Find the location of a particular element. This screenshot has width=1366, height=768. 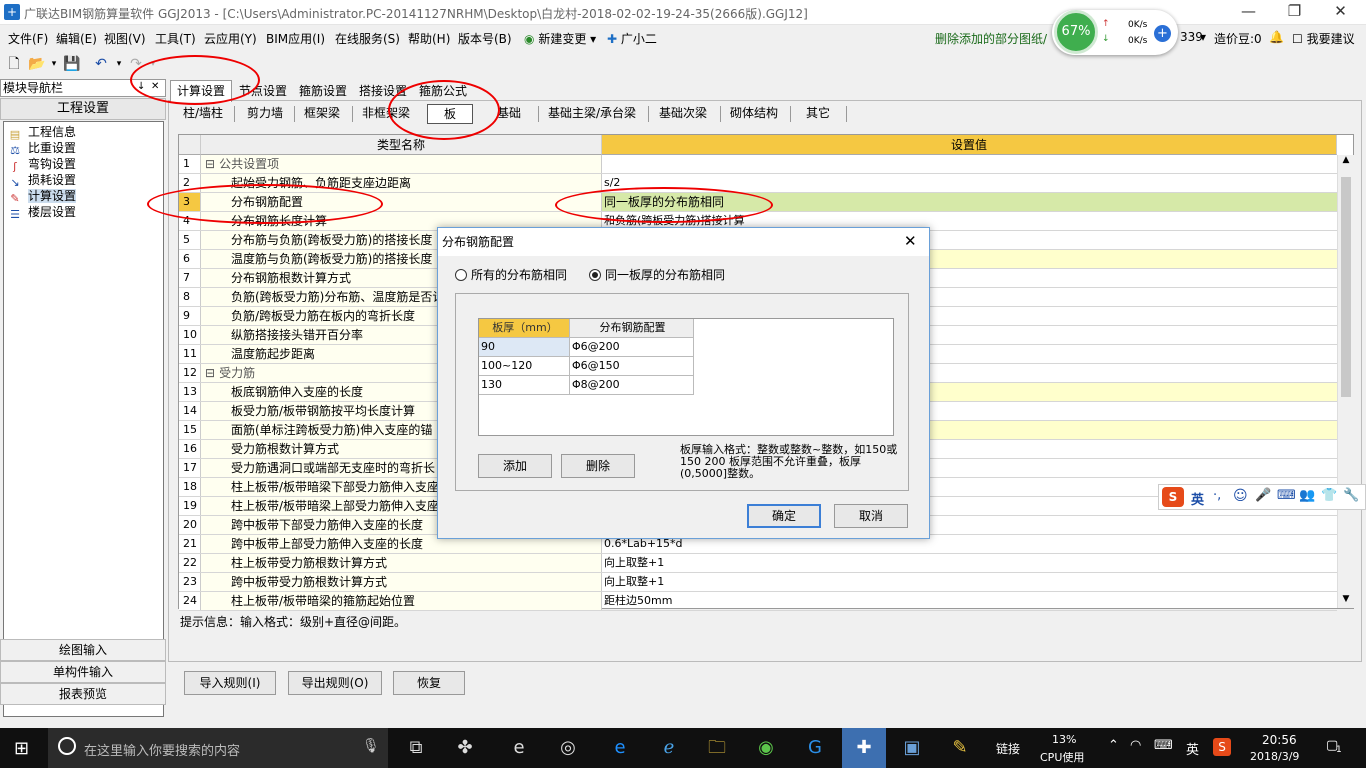

menu-edit: 编辑(E) is located at coordinates (76, 38).